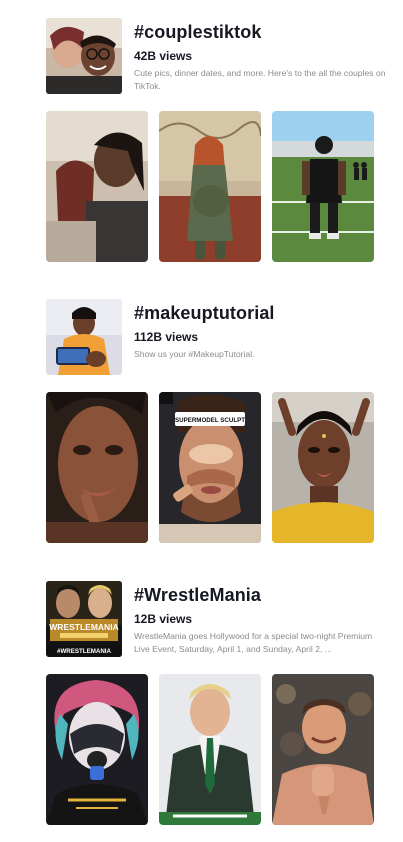  I want to click on video-caption: SUPERMODEL SCULPT, so click(210, 420).